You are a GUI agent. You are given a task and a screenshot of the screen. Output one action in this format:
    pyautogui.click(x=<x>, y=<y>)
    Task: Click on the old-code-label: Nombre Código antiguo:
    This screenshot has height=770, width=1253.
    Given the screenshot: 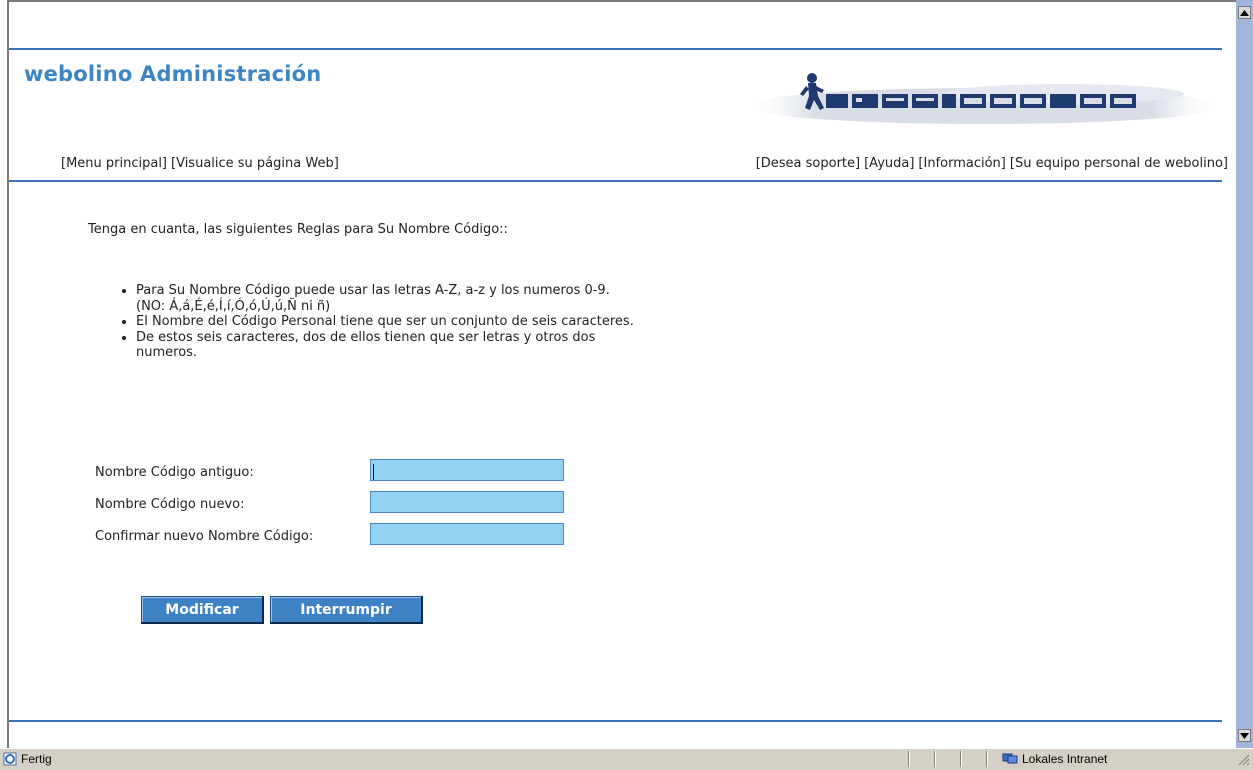 What is the action you would take?
    pyautogui.click(x=174, y=472)
    